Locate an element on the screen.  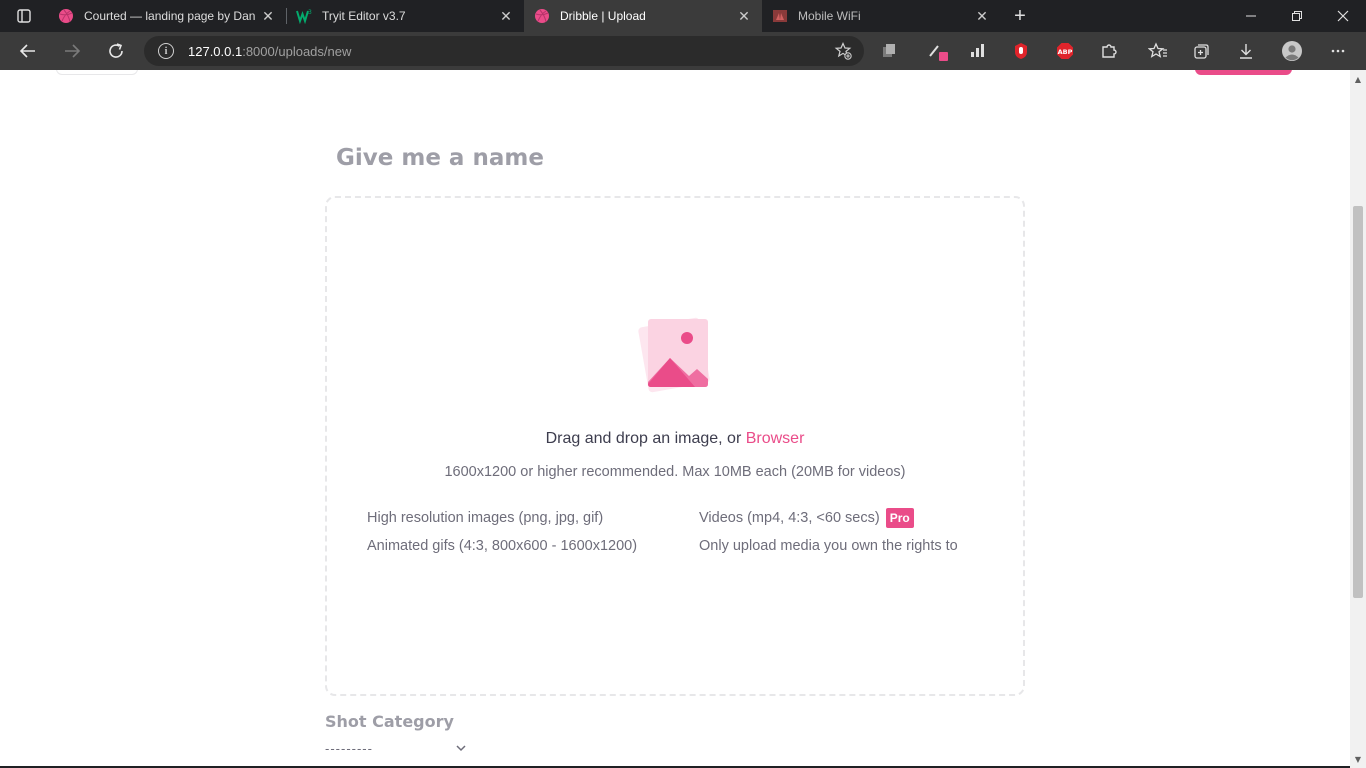
shot-category-value: --------- is located at coordinates (349, 748).